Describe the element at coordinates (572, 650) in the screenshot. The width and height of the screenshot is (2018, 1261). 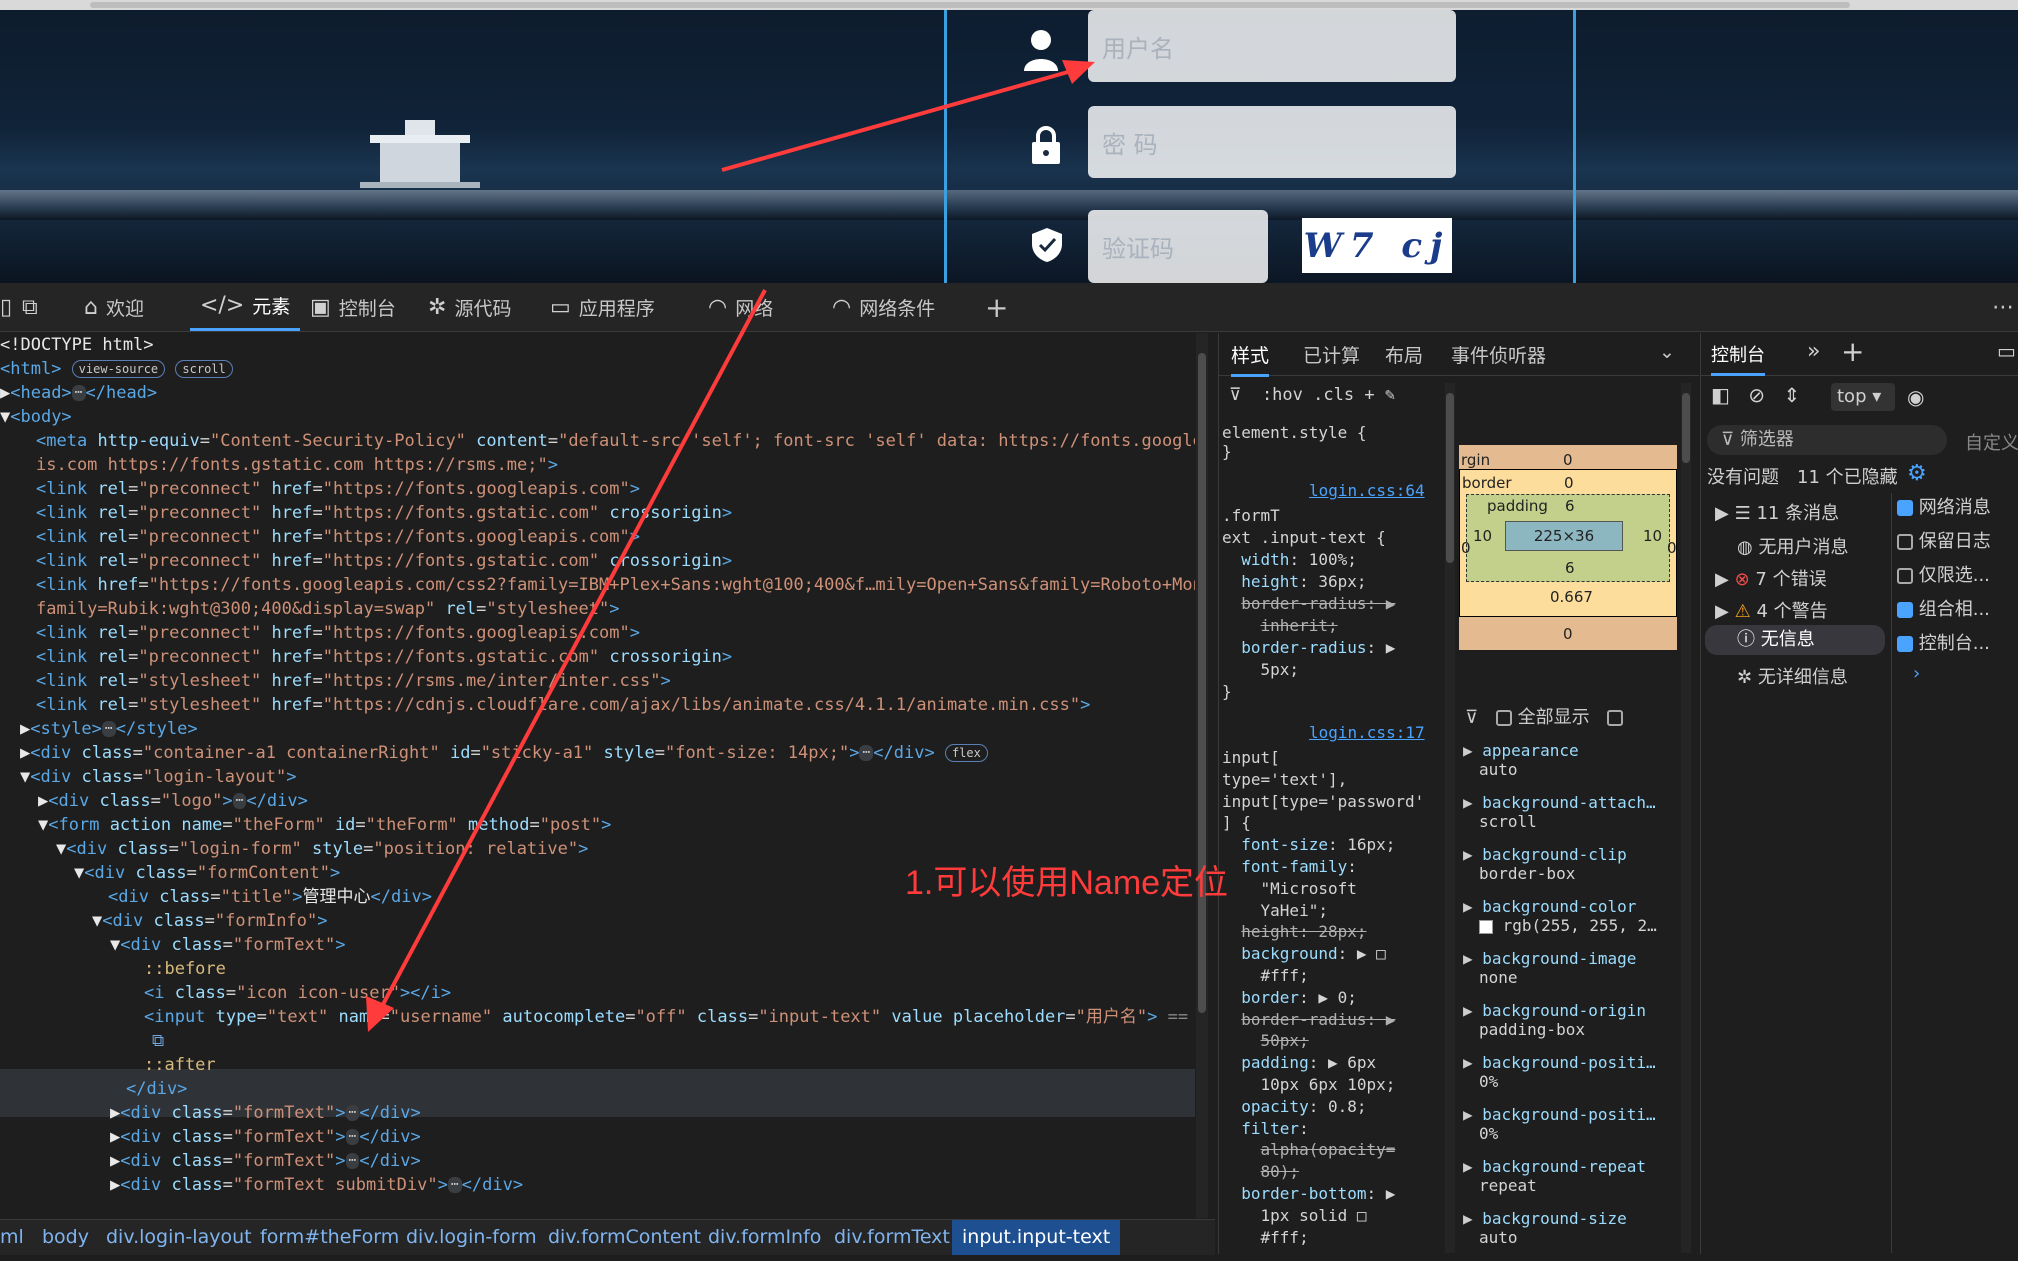
I see `arrow-to-input-node` at that location.